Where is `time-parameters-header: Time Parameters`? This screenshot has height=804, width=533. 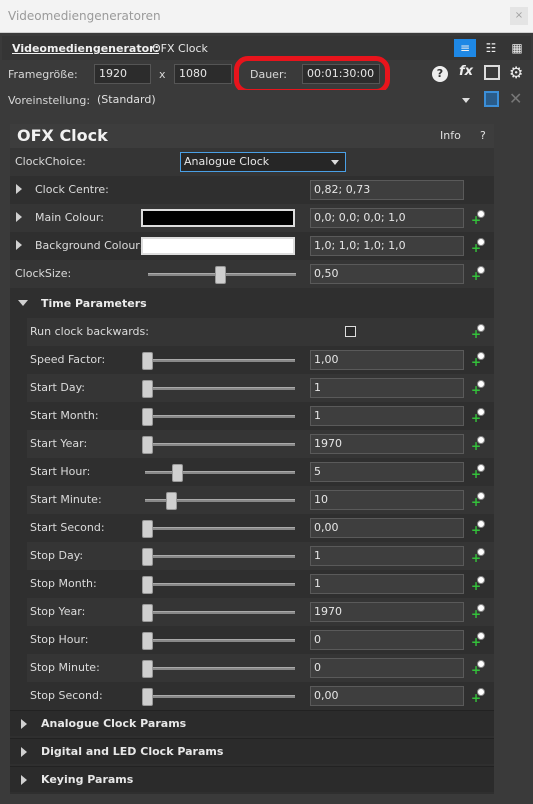
time-parameters-header: Time Parameters is located at coordinates (252, 303).